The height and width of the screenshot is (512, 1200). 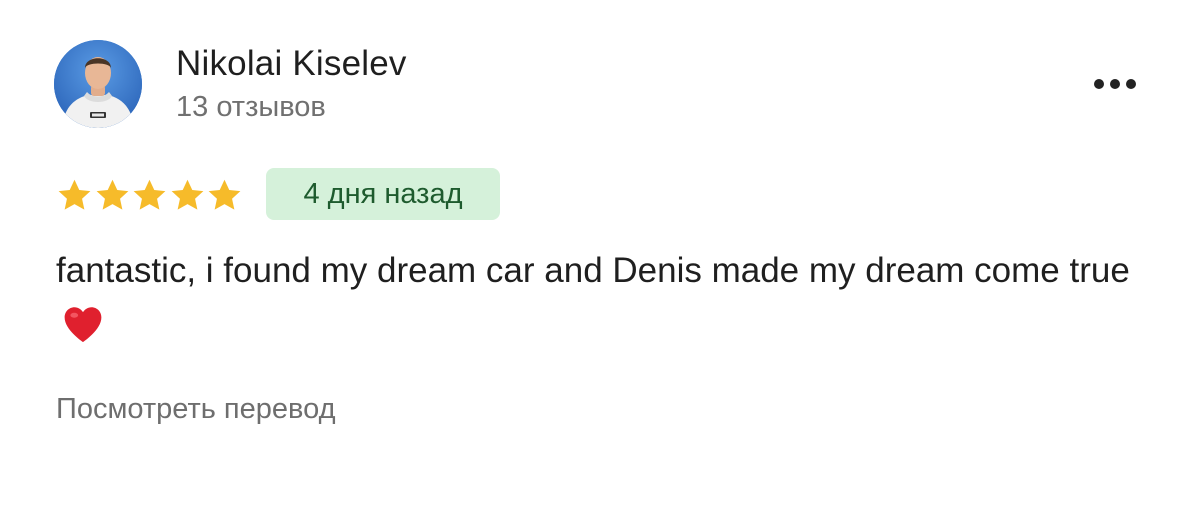 What do you see at coordinates (291, 64) in the screenshot?
I see `author-name: Nikolai Kiselev` at bounding box center [291, 64].